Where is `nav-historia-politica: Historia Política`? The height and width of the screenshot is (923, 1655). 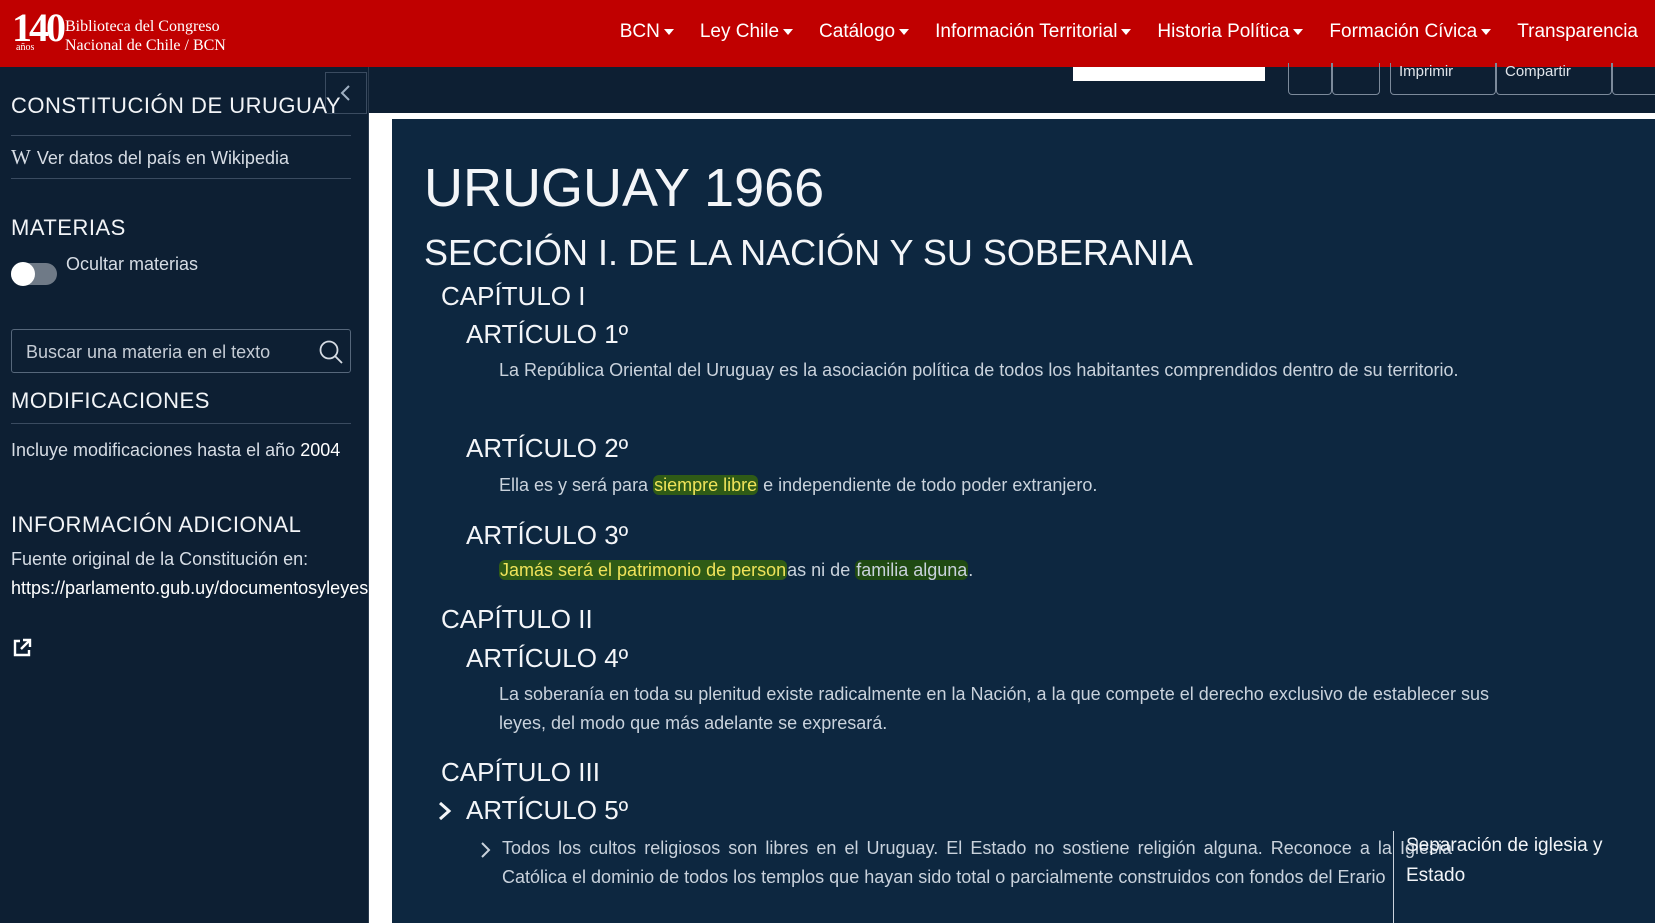 nav-historia-politica: Historia Política is located at coordinates (1230, 32).